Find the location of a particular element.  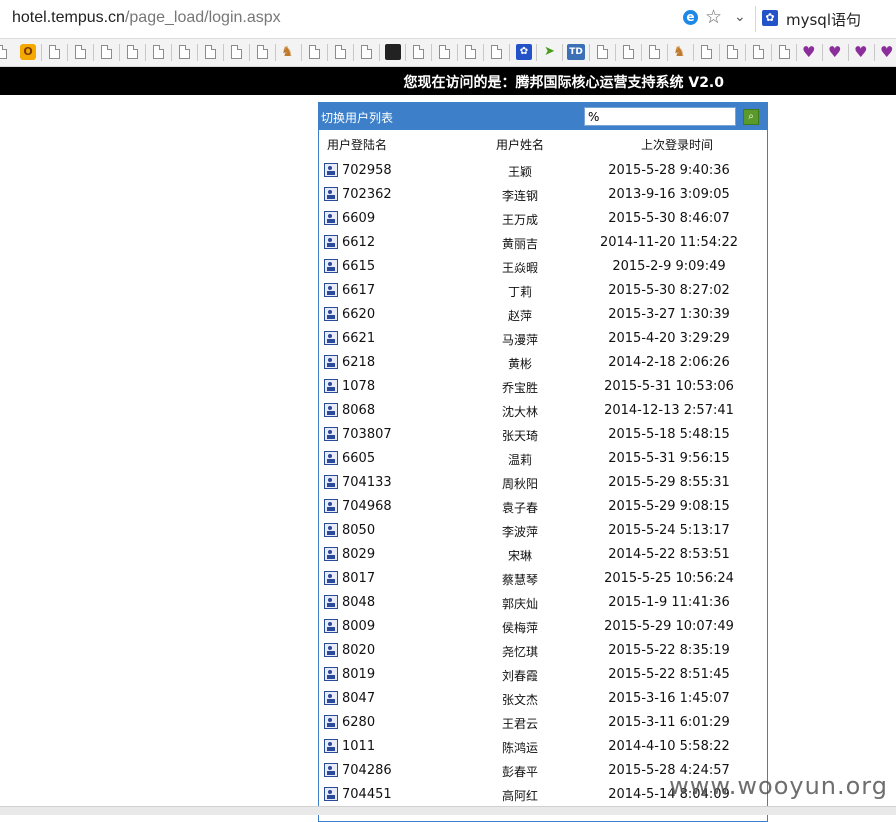

user-login: 6605 is located at coordinates (358, 458).